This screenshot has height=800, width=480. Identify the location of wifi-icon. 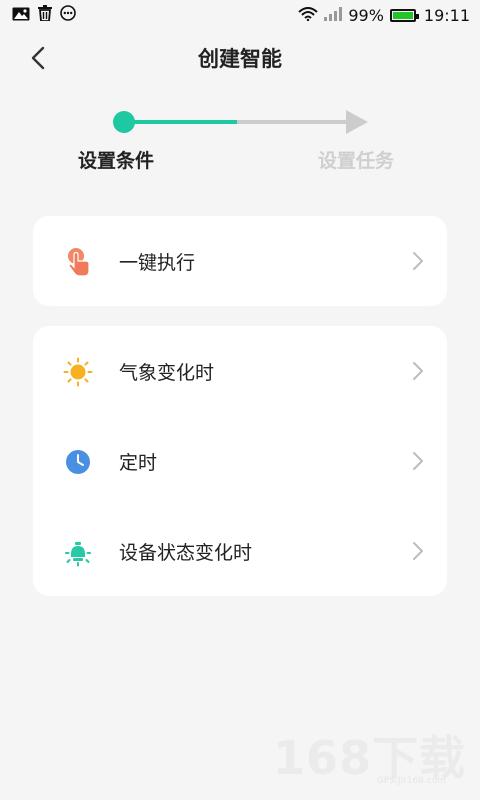
(308, 15).